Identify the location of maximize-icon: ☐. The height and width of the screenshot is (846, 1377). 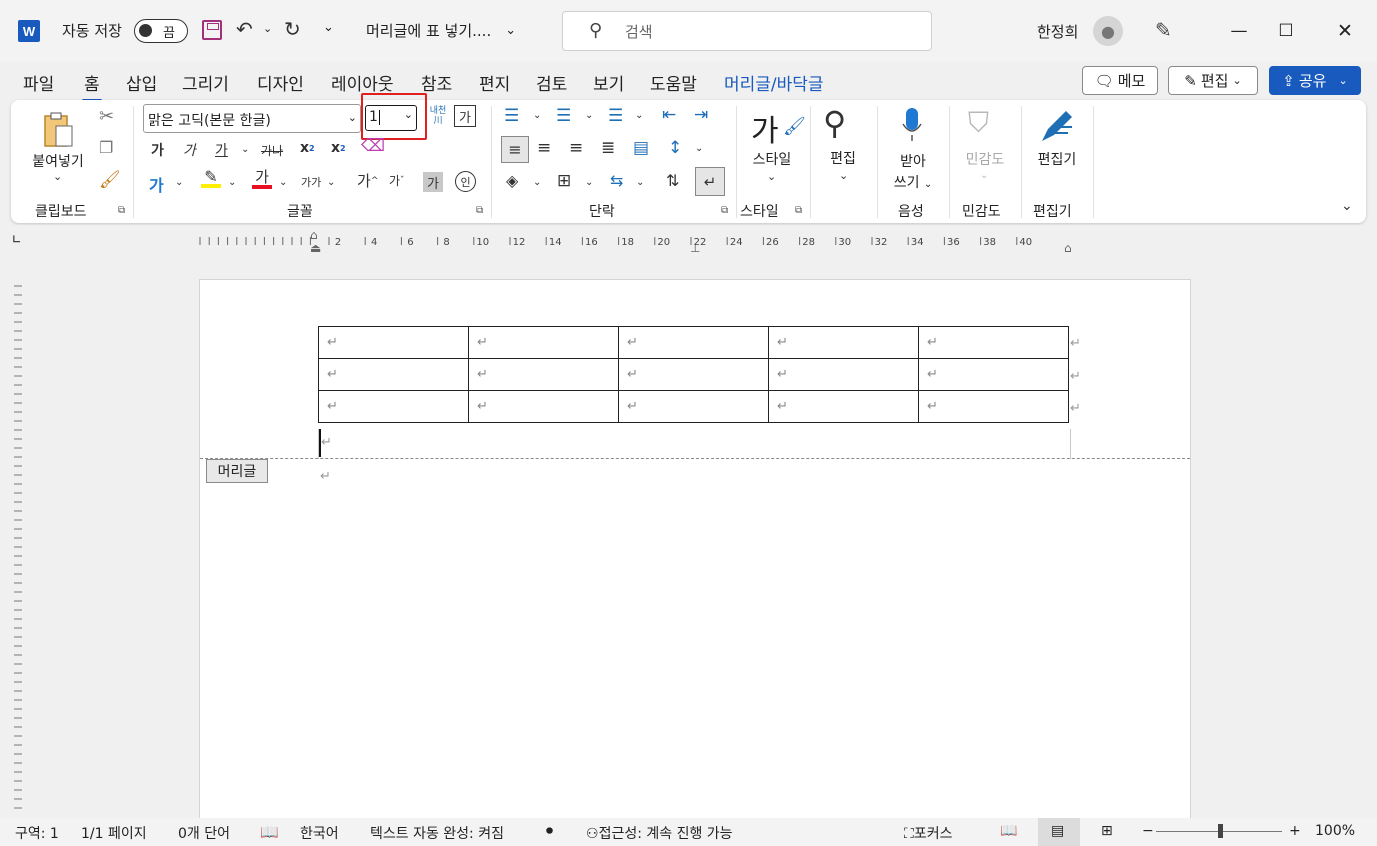
(1286, 31).